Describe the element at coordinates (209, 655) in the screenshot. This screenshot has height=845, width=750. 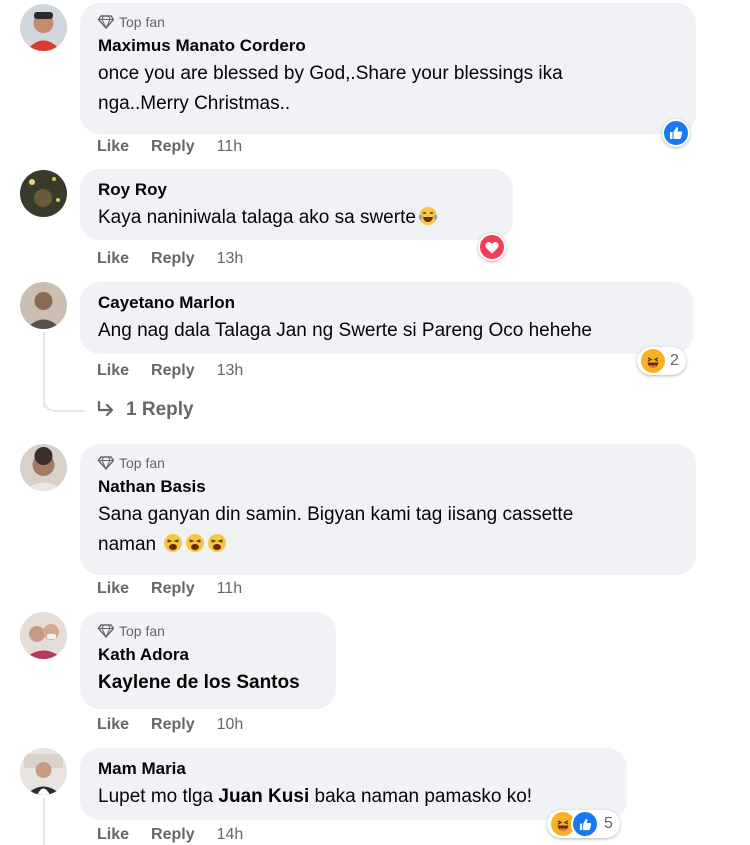
I see `comment-author: Kath Adora` at that location.